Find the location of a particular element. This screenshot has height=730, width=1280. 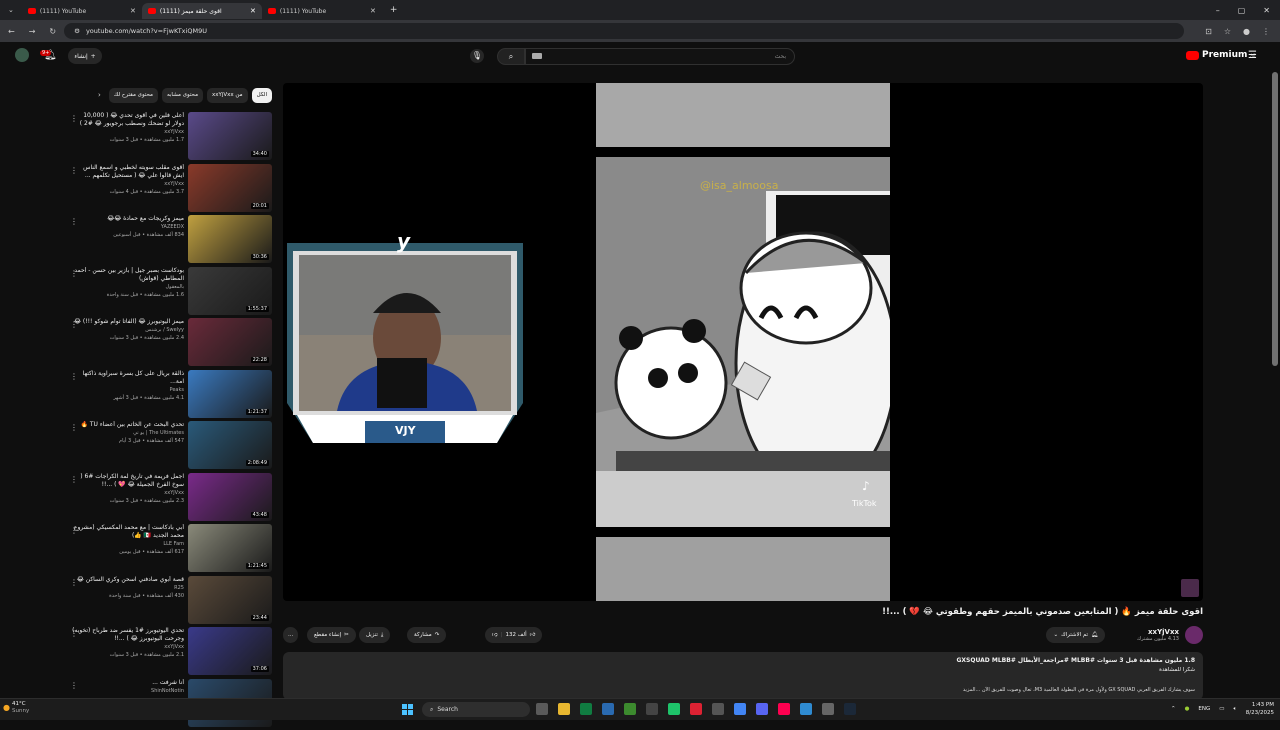

clip-button: إنشاء مقطع✂ is located at coordinates (331, 635).